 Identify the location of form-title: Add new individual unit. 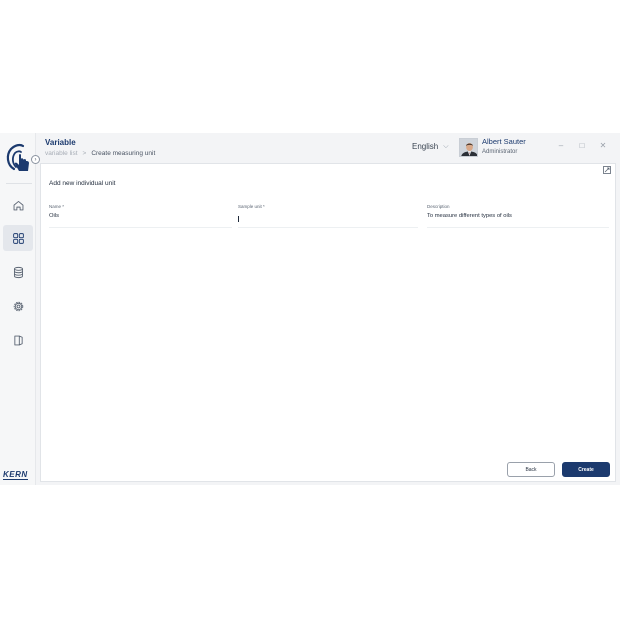
(82, 183).